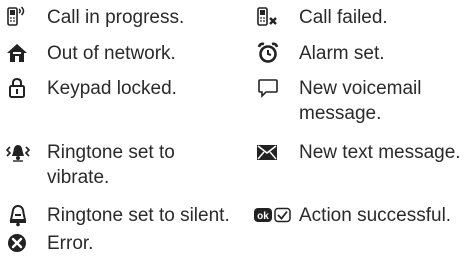  Describe the element at coordinates (111, 53) in the screenshot. I see `legend-label: Out of network.` at that location.